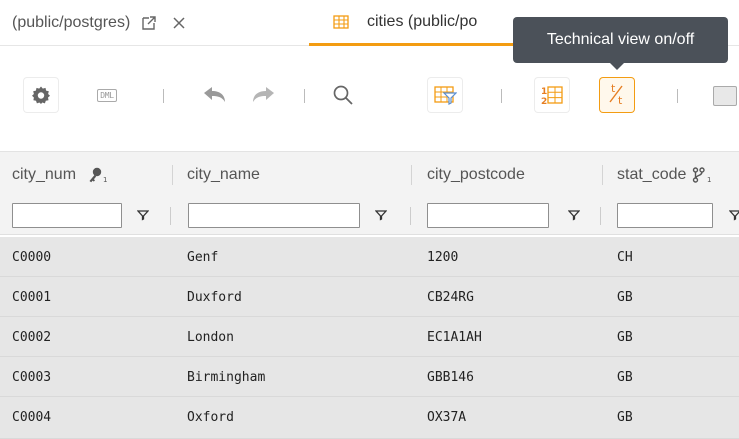  I want to click on foreign-key-icon: 1, so click(702, 175).